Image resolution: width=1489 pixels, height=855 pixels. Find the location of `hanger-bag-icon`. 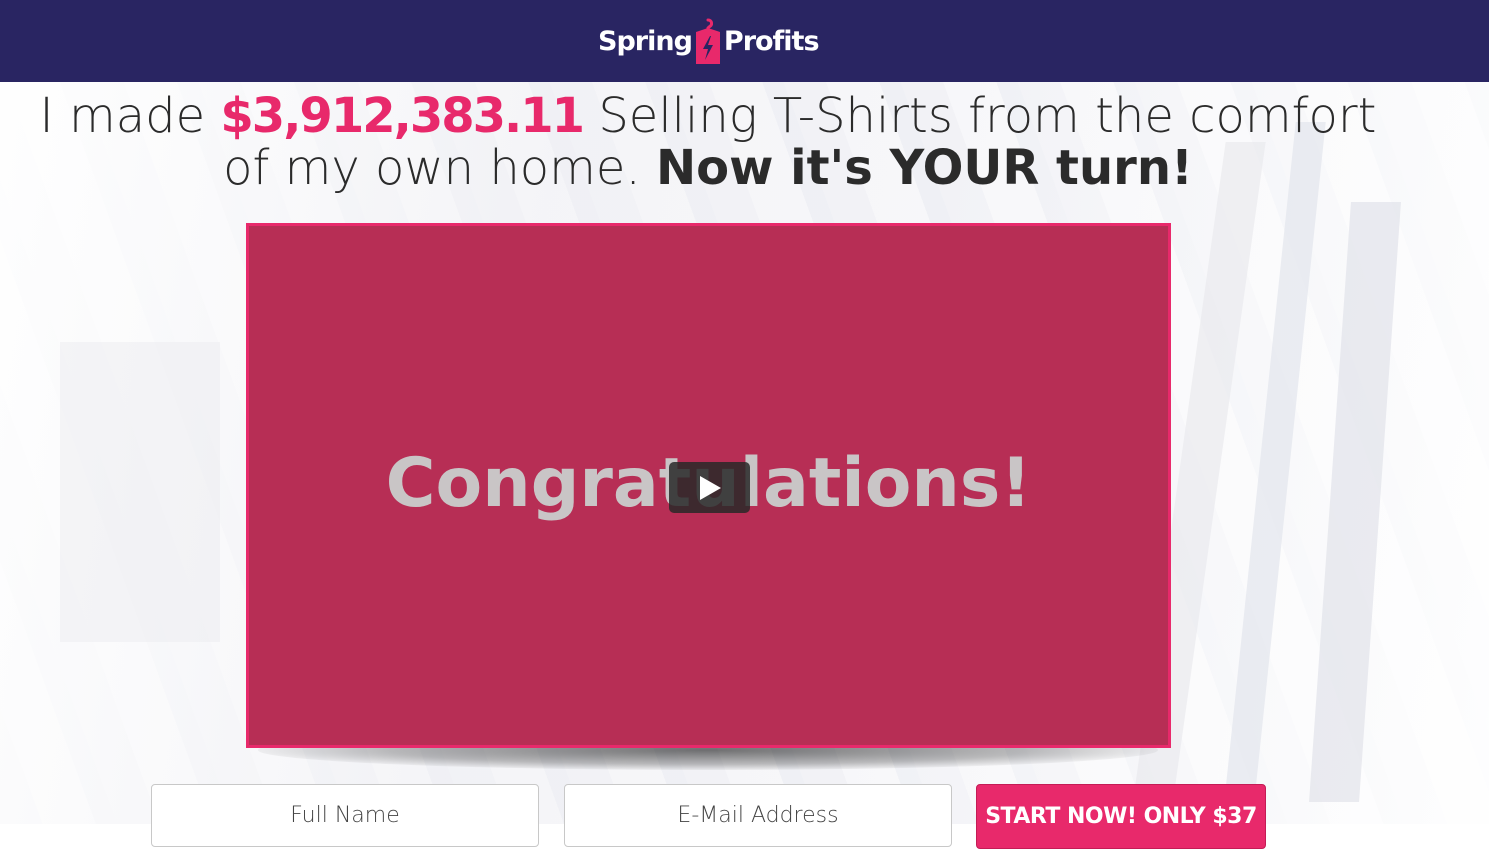

hanger-bag-icon is located at coordinates (708, 41).